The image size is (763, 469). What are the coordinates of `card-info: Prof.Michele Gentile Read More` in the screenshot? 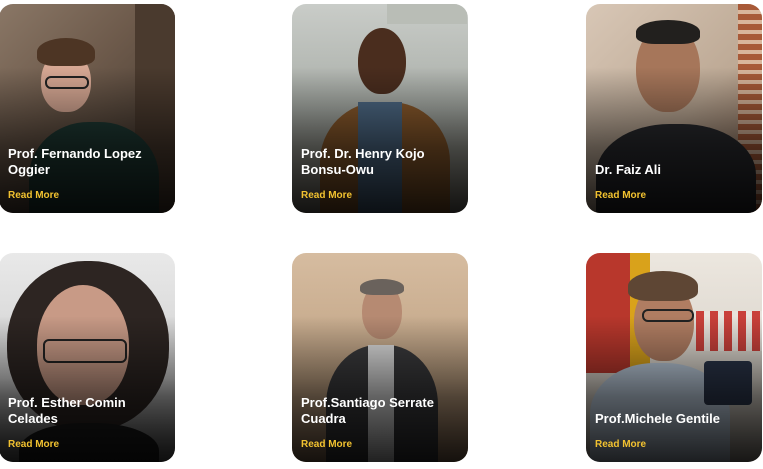 It's located at (674, 431).